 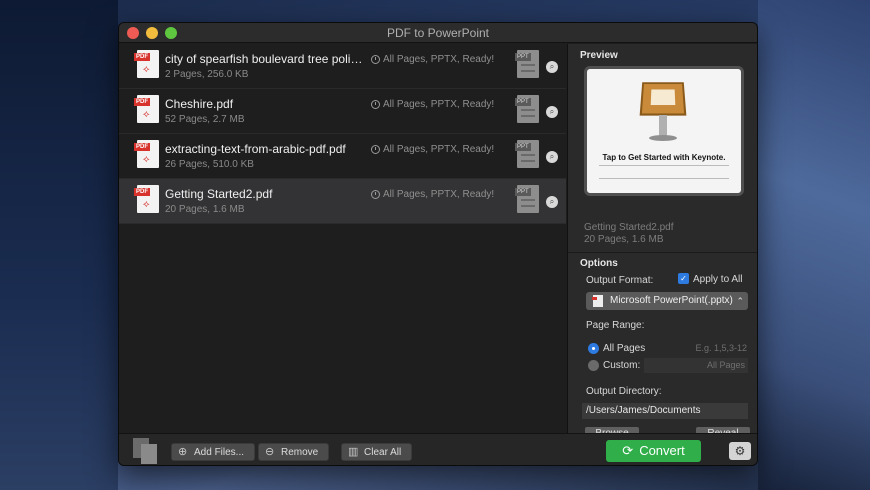 I want to click on chevron-updown-icon: ⌃, so click(x=740, y=301).